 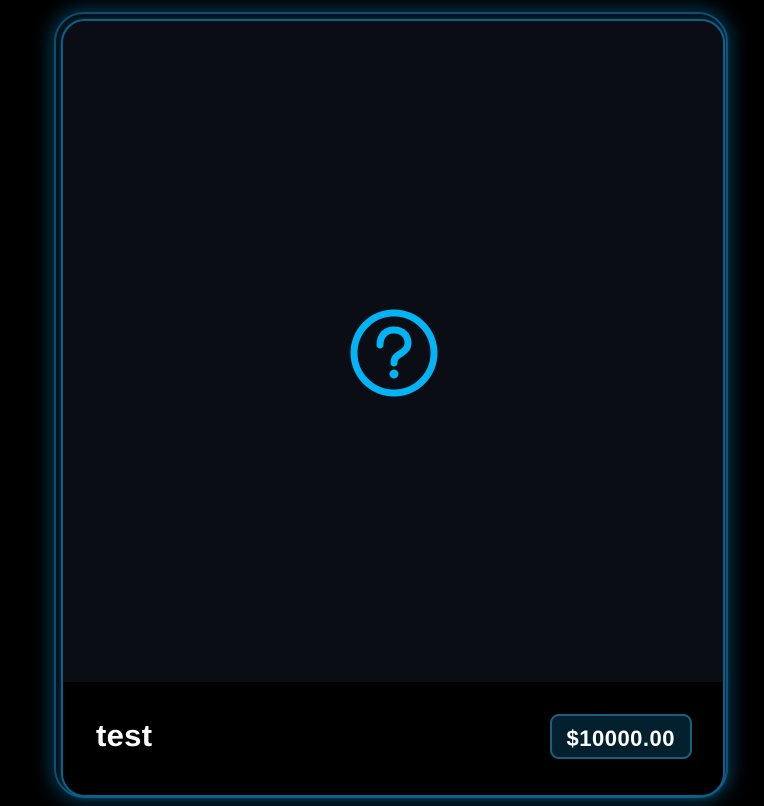 I want to click on card-footer: test $10000.00, so click(x=393, y=738).